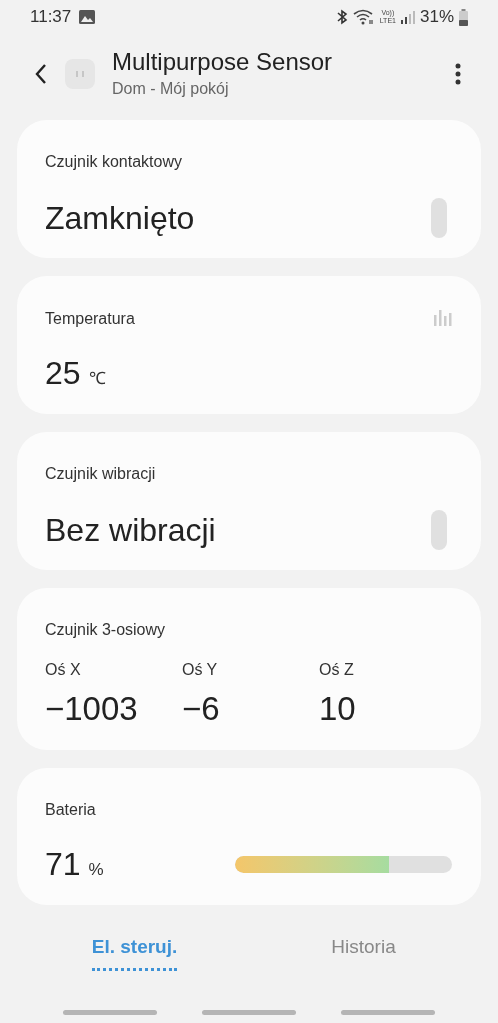  What do you see at coordinates (341, 17) in the screenshot?
I see `bluetooth-icon` at bounding box center [341, 17].